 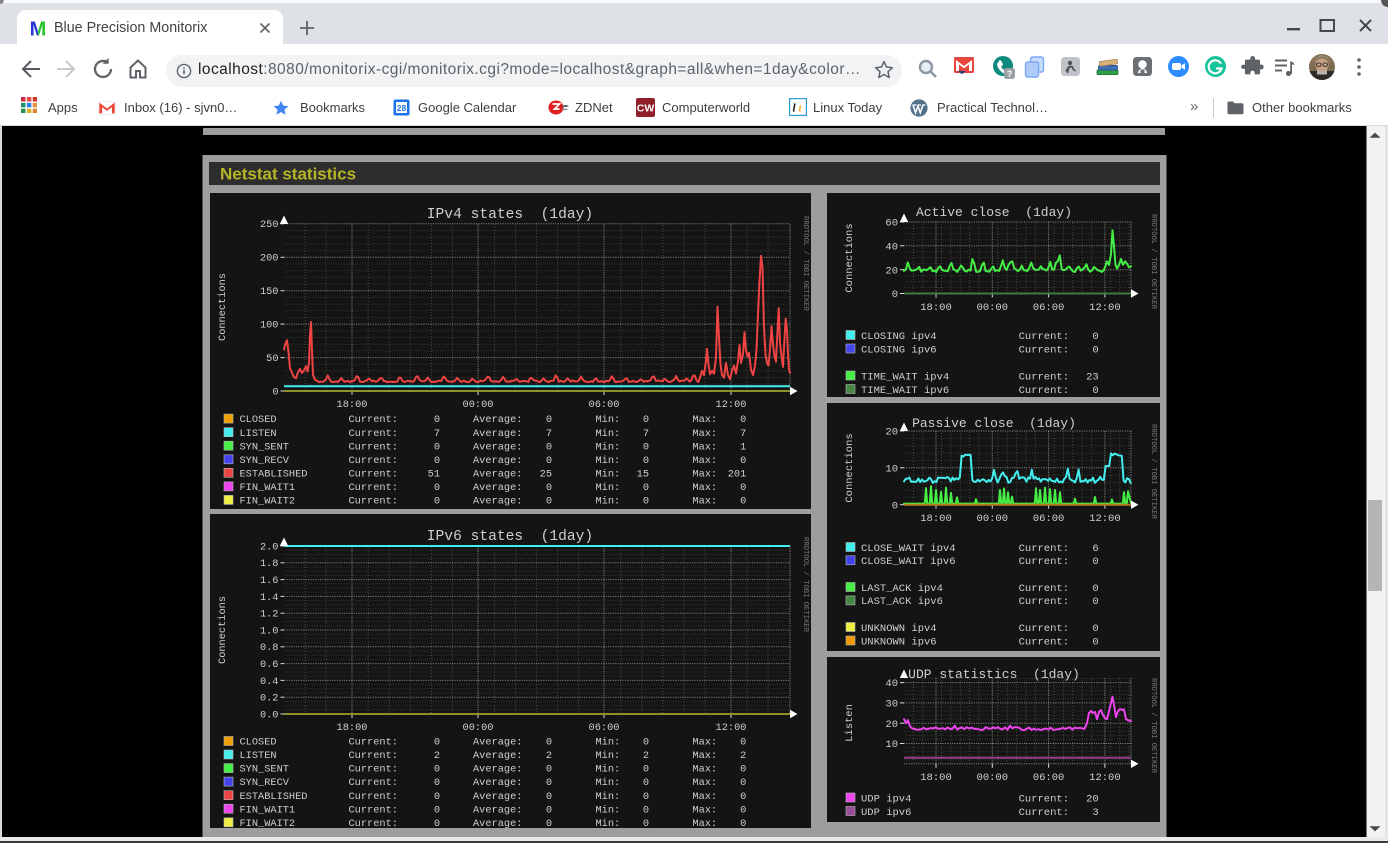 What do you see at coordinates (905, 391) in the screenshot?
I see `svg-text: TIME_WAIT ipv6` at bounding box center [905, 391].